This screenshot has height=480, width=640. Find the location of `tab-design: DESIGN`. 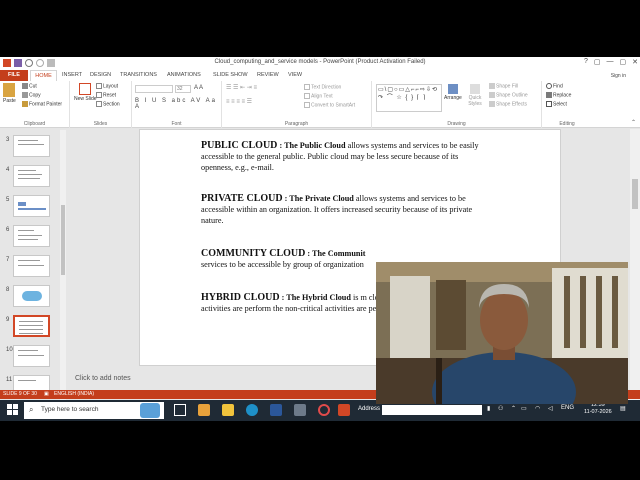

tab-design: DESIGN is located at coordinates (100, 75).